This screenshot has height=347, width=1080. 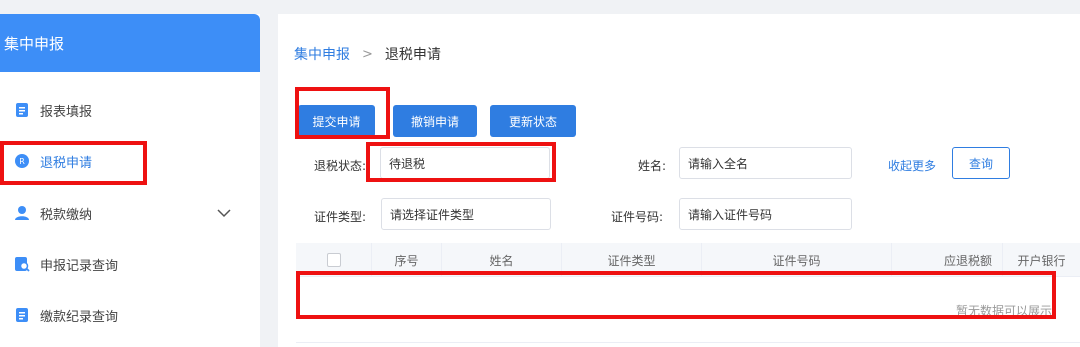 What do you see at coordinates (981, 163) in the screenshot?
I see `query-button: 查询` at bounding box center [981, 163].